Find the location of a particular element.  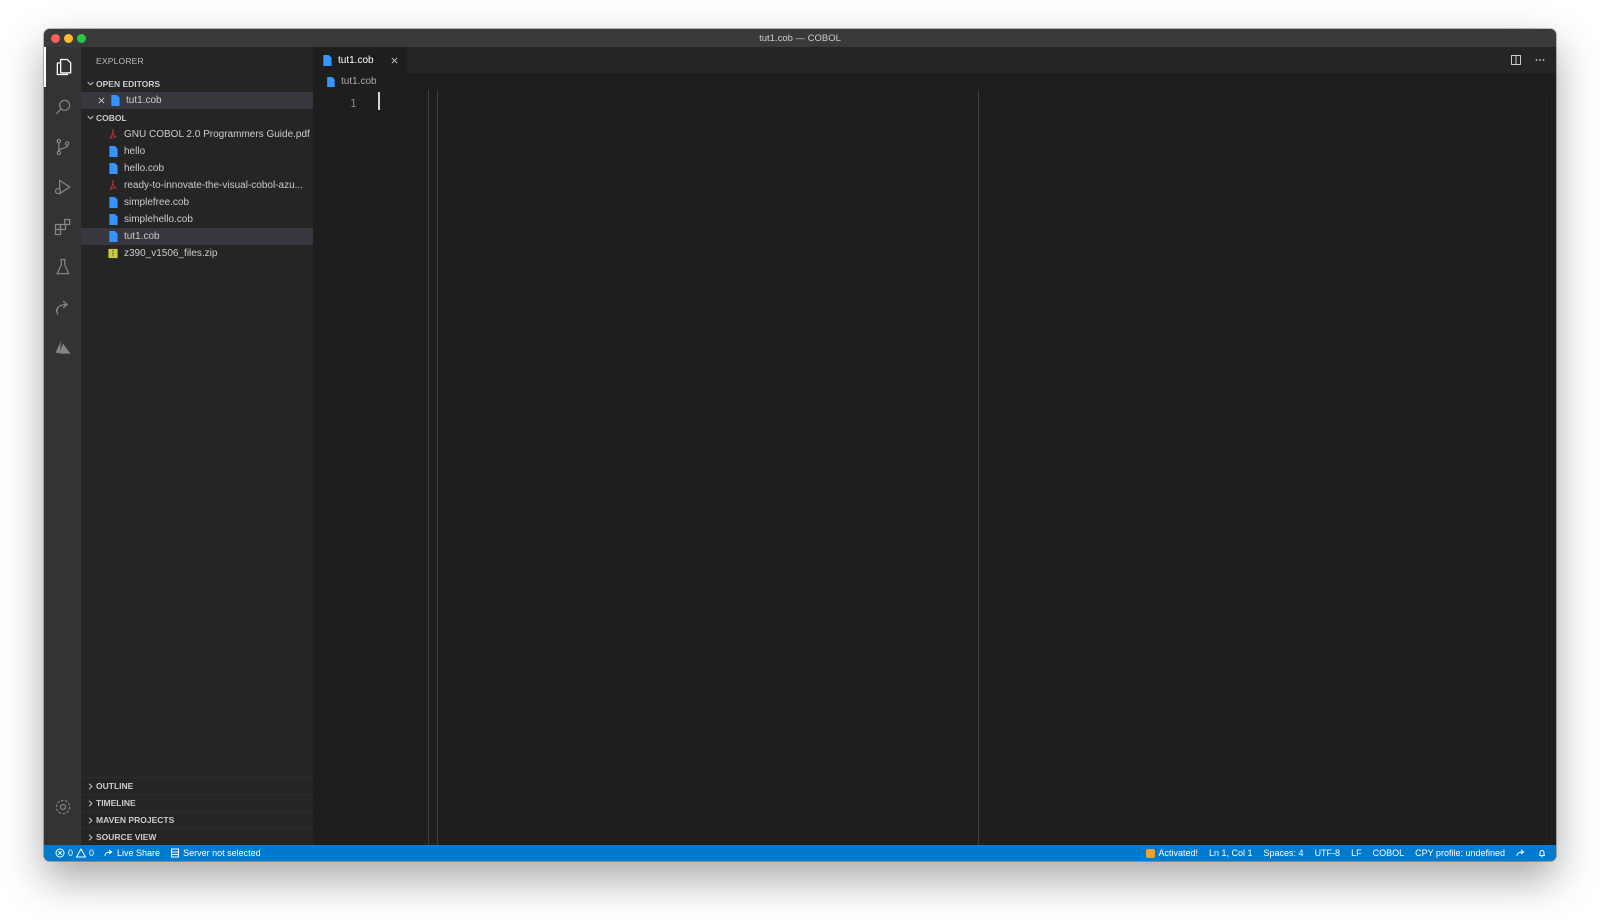

flask-icon is located at coordinates (62, 266).